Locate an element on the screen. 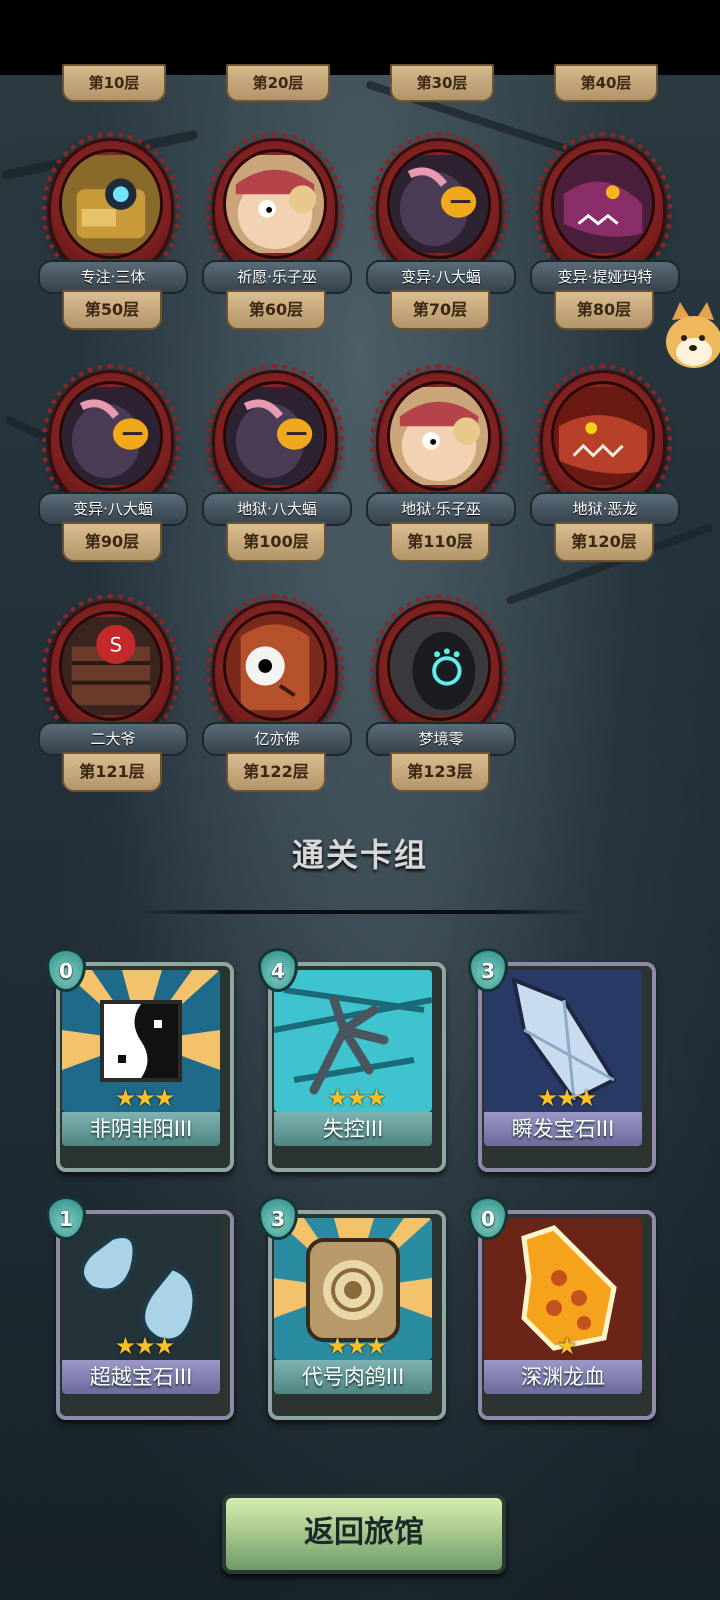  boss-name: 二大爷 is located at coordinates (113, 739).